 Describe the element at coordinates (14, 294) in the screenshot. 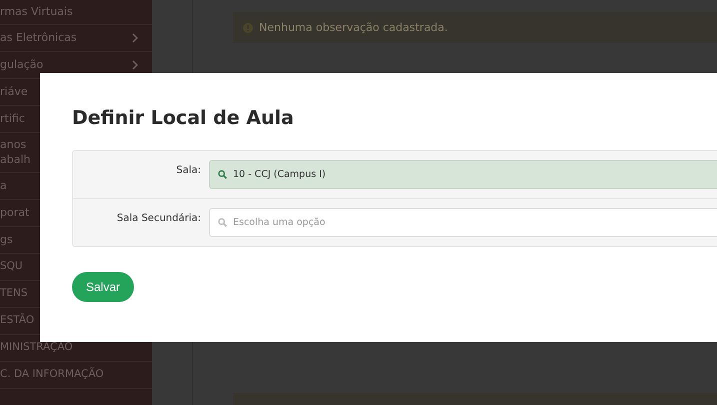

I see `sidebar-section: TENS` at that location.